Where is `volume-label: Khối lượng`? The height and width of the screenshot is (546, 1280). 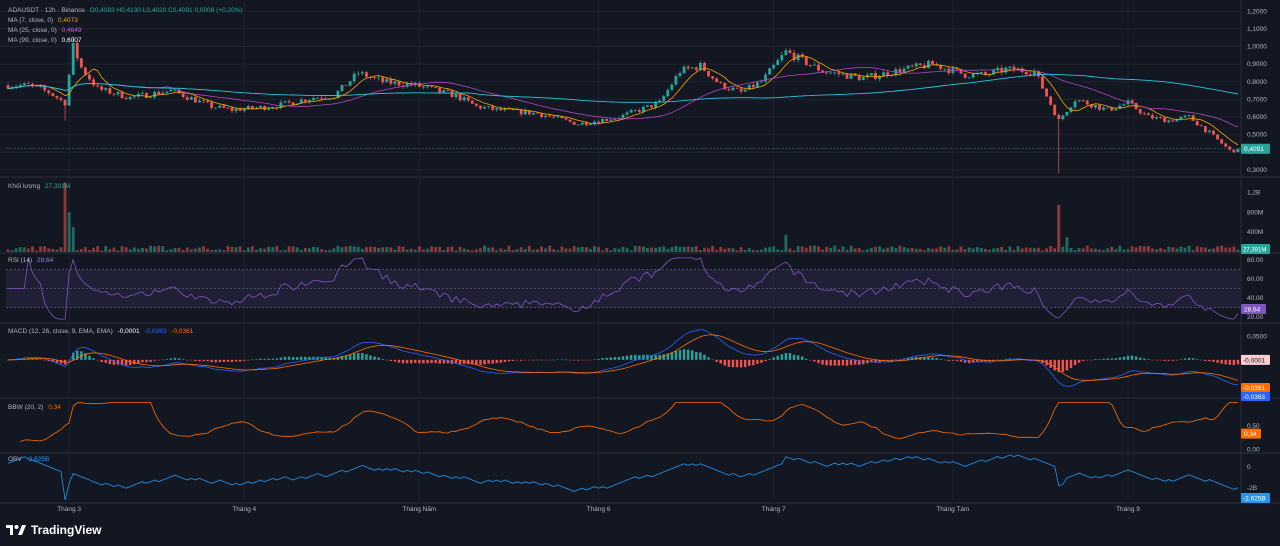 volume-label: Khối lượng is located at coordinates (24, 186).